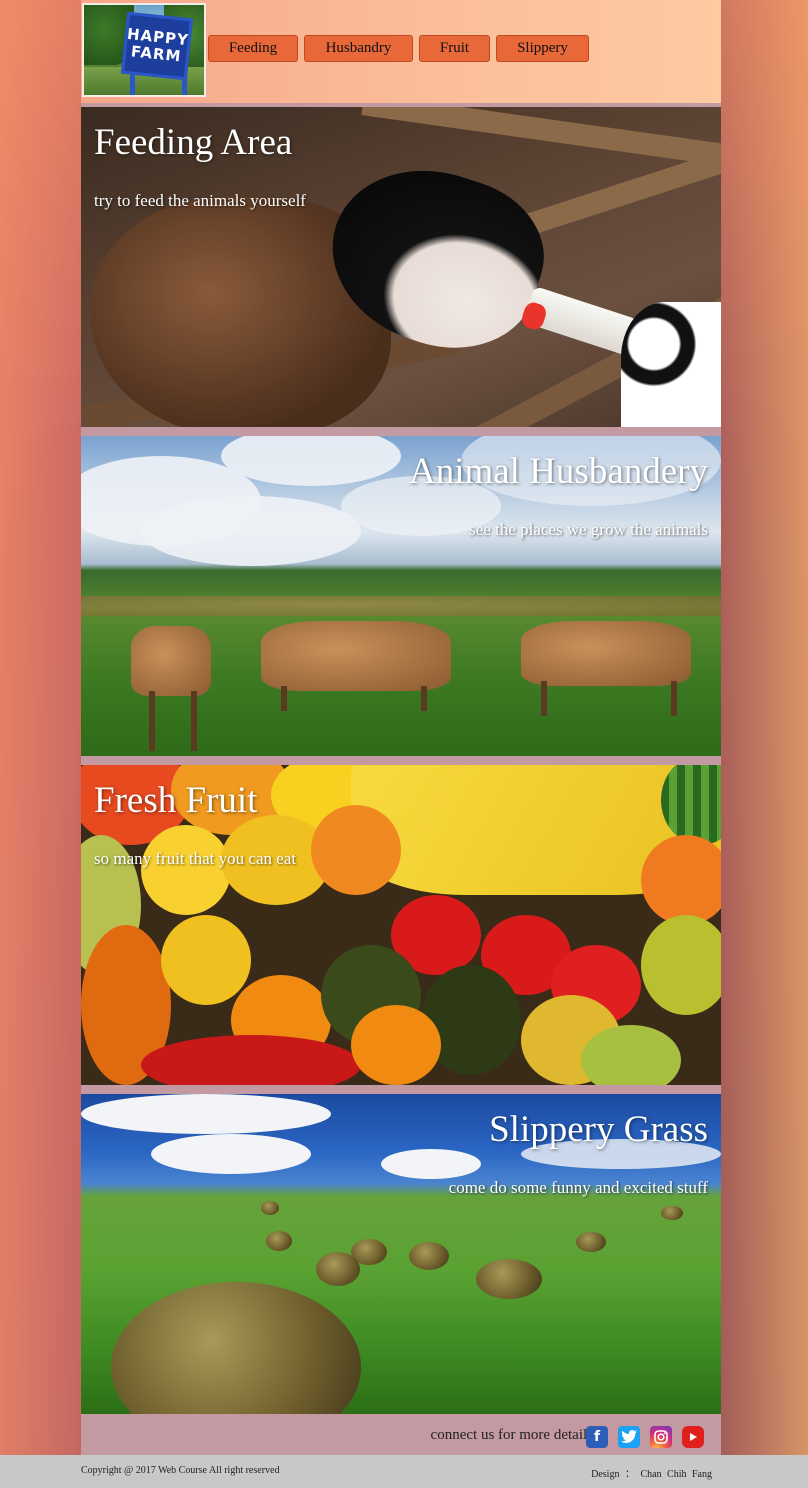  What do you see at coordinates (578, 1187) in the screenshot?
I see `section-subtitle: come do some funny and excited stuff` at bounding box center [578, 1187].